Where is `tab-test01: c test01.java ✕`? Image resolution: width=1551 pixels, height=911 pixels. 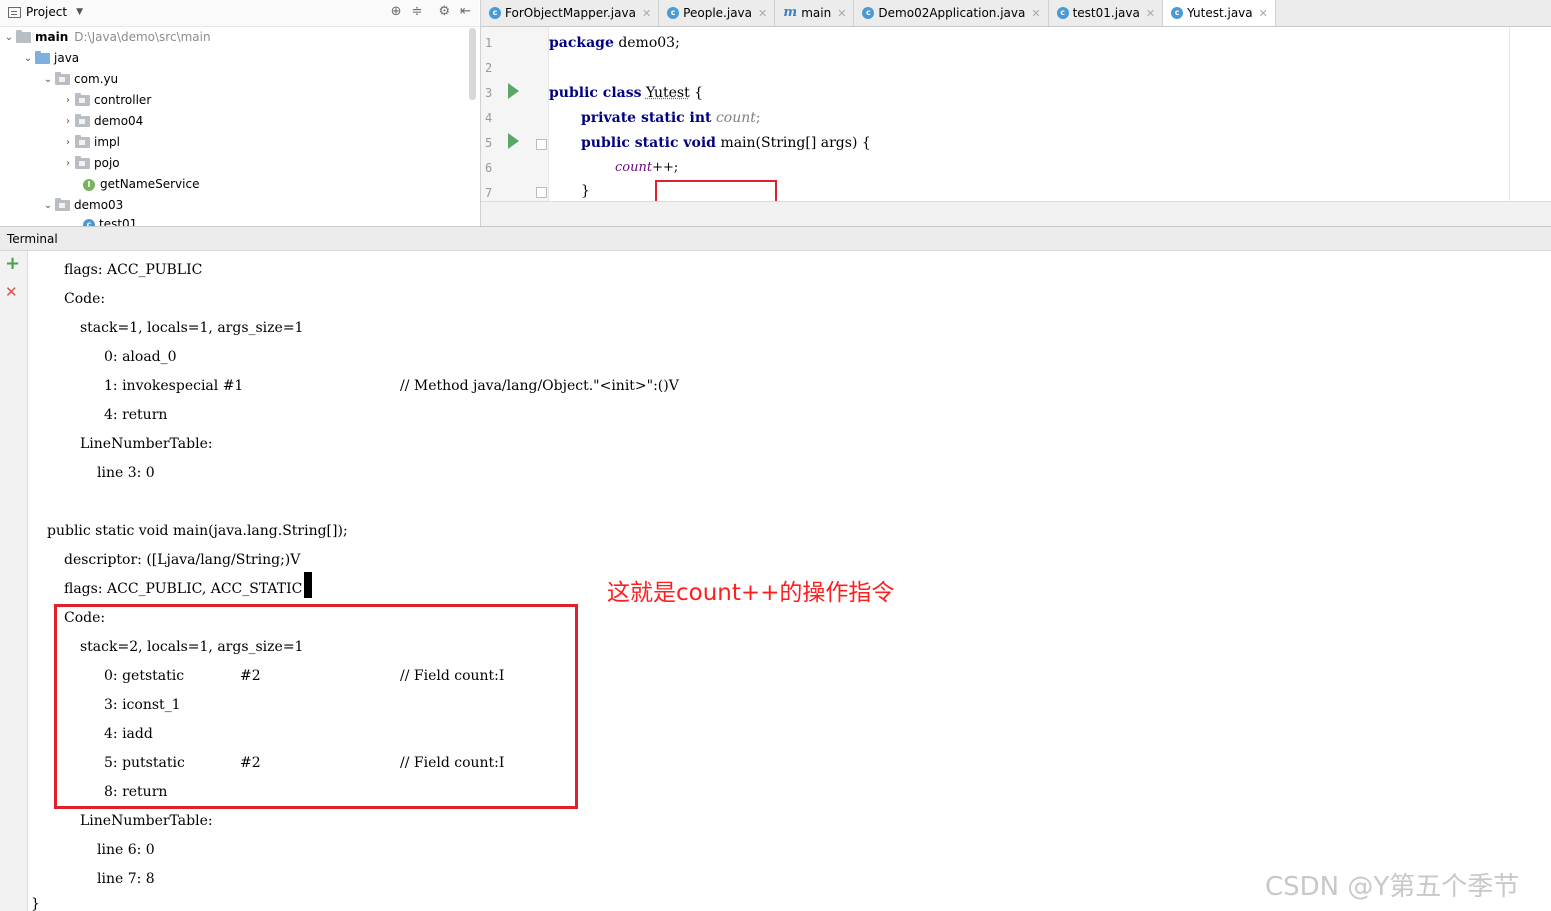 tab-test01: c test01.java ✕ is located at coordinates (1106, 13).